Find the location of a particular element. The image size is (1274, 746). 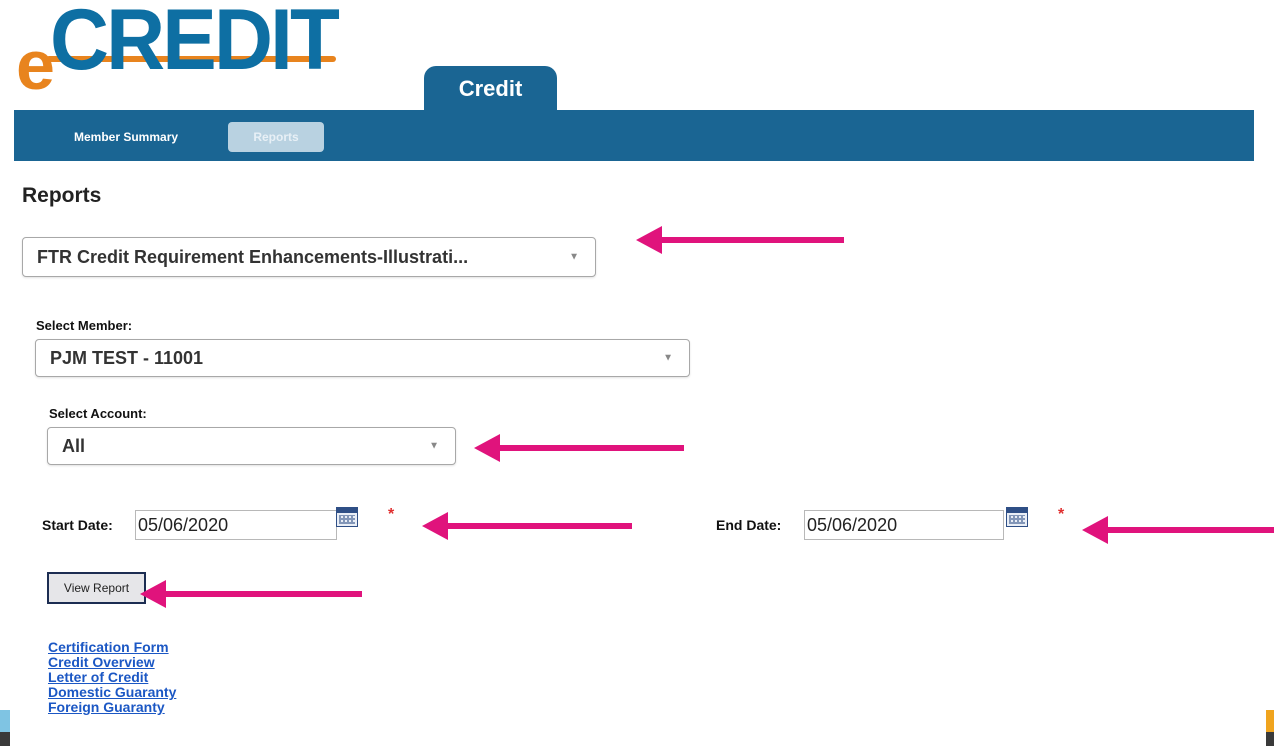

account-select: All ▼ is located at coordinates (251, 446).